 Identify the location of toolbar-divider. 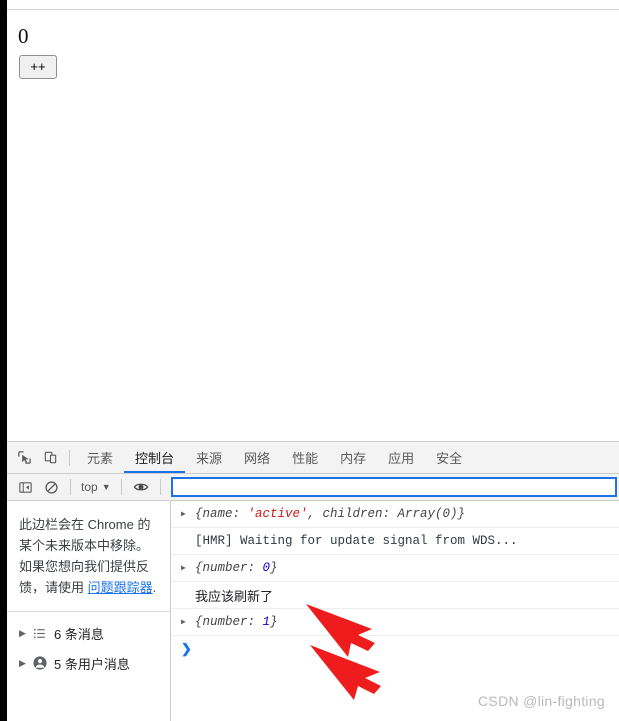
(69, 457).